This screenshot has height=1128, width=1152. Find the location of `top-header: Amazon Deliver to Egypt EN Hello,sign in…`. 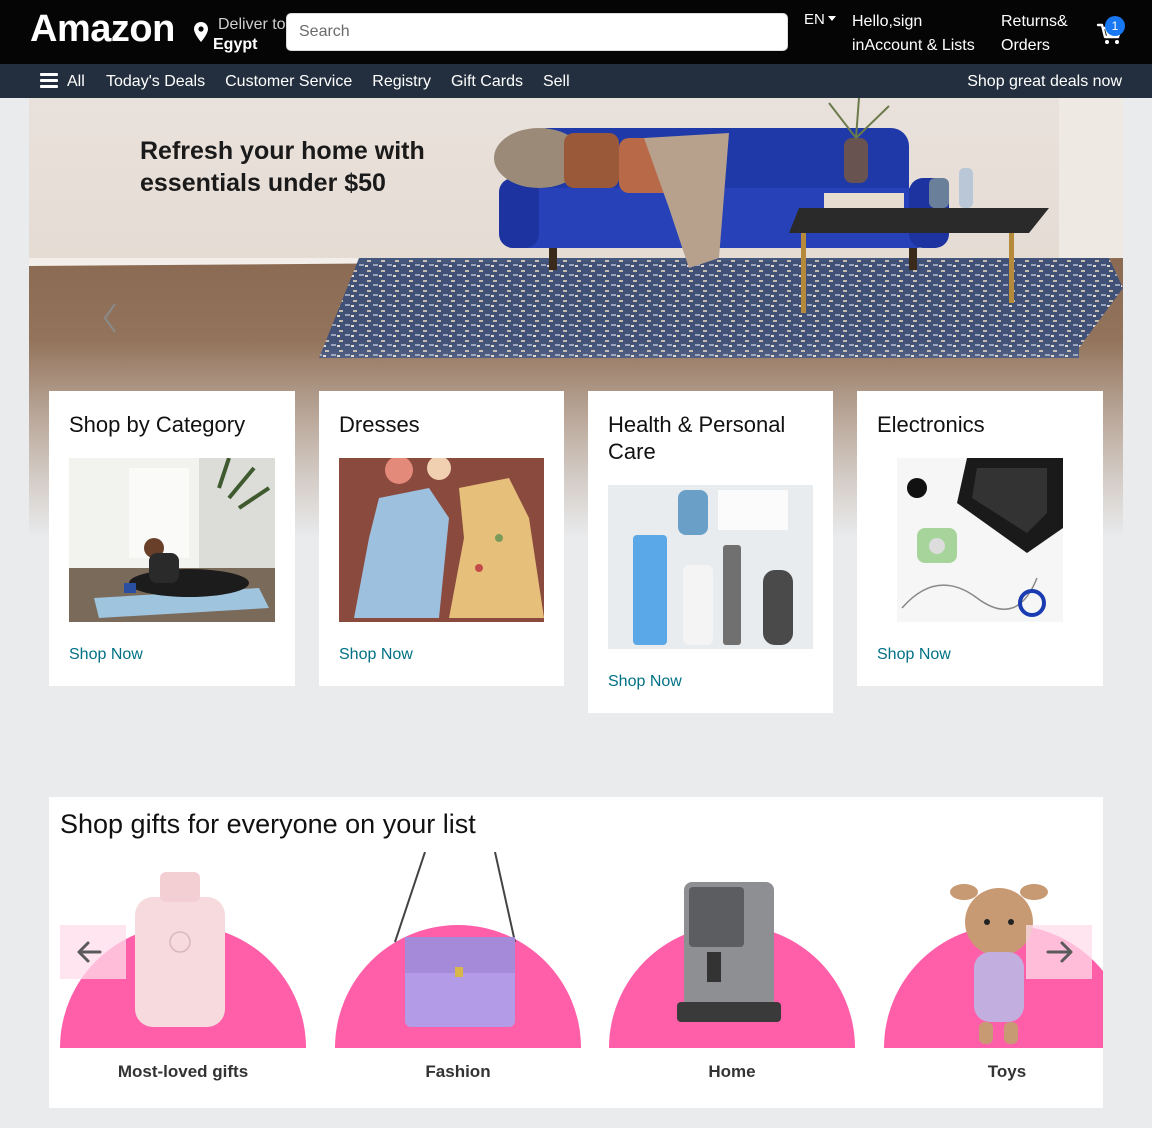

top-header: Amazon Deliver to Egypt EN Hello,sign in… is located at coordinates (576, 32).